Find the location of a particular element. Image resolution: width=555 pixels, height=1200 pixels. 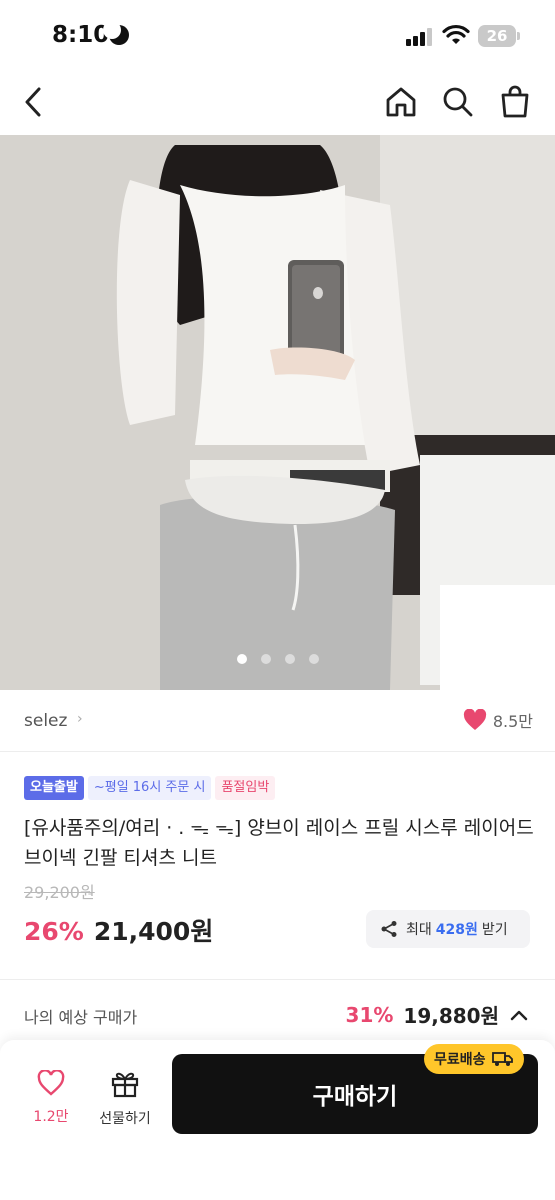

gift-button: 선물하기 is located at coordinates (125, 1099).